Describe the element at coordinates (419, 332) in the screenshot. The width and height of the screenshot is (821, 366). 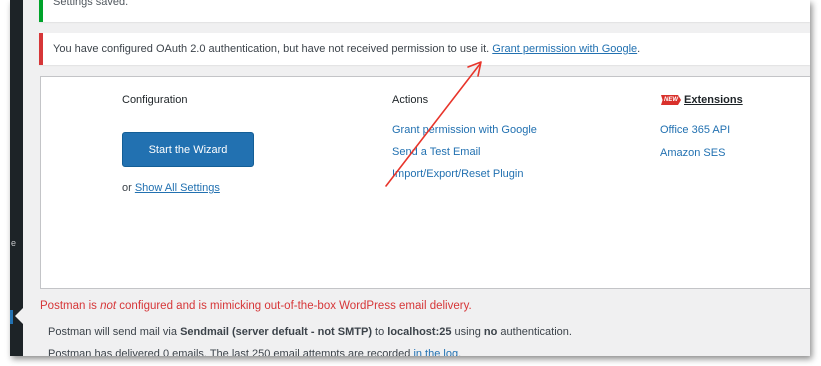
I see `send-host: localhost:25` at that location.